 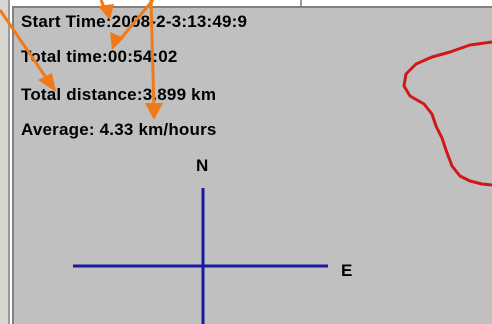 I want to click on arrow-to-average, so click(x=152, y=55).